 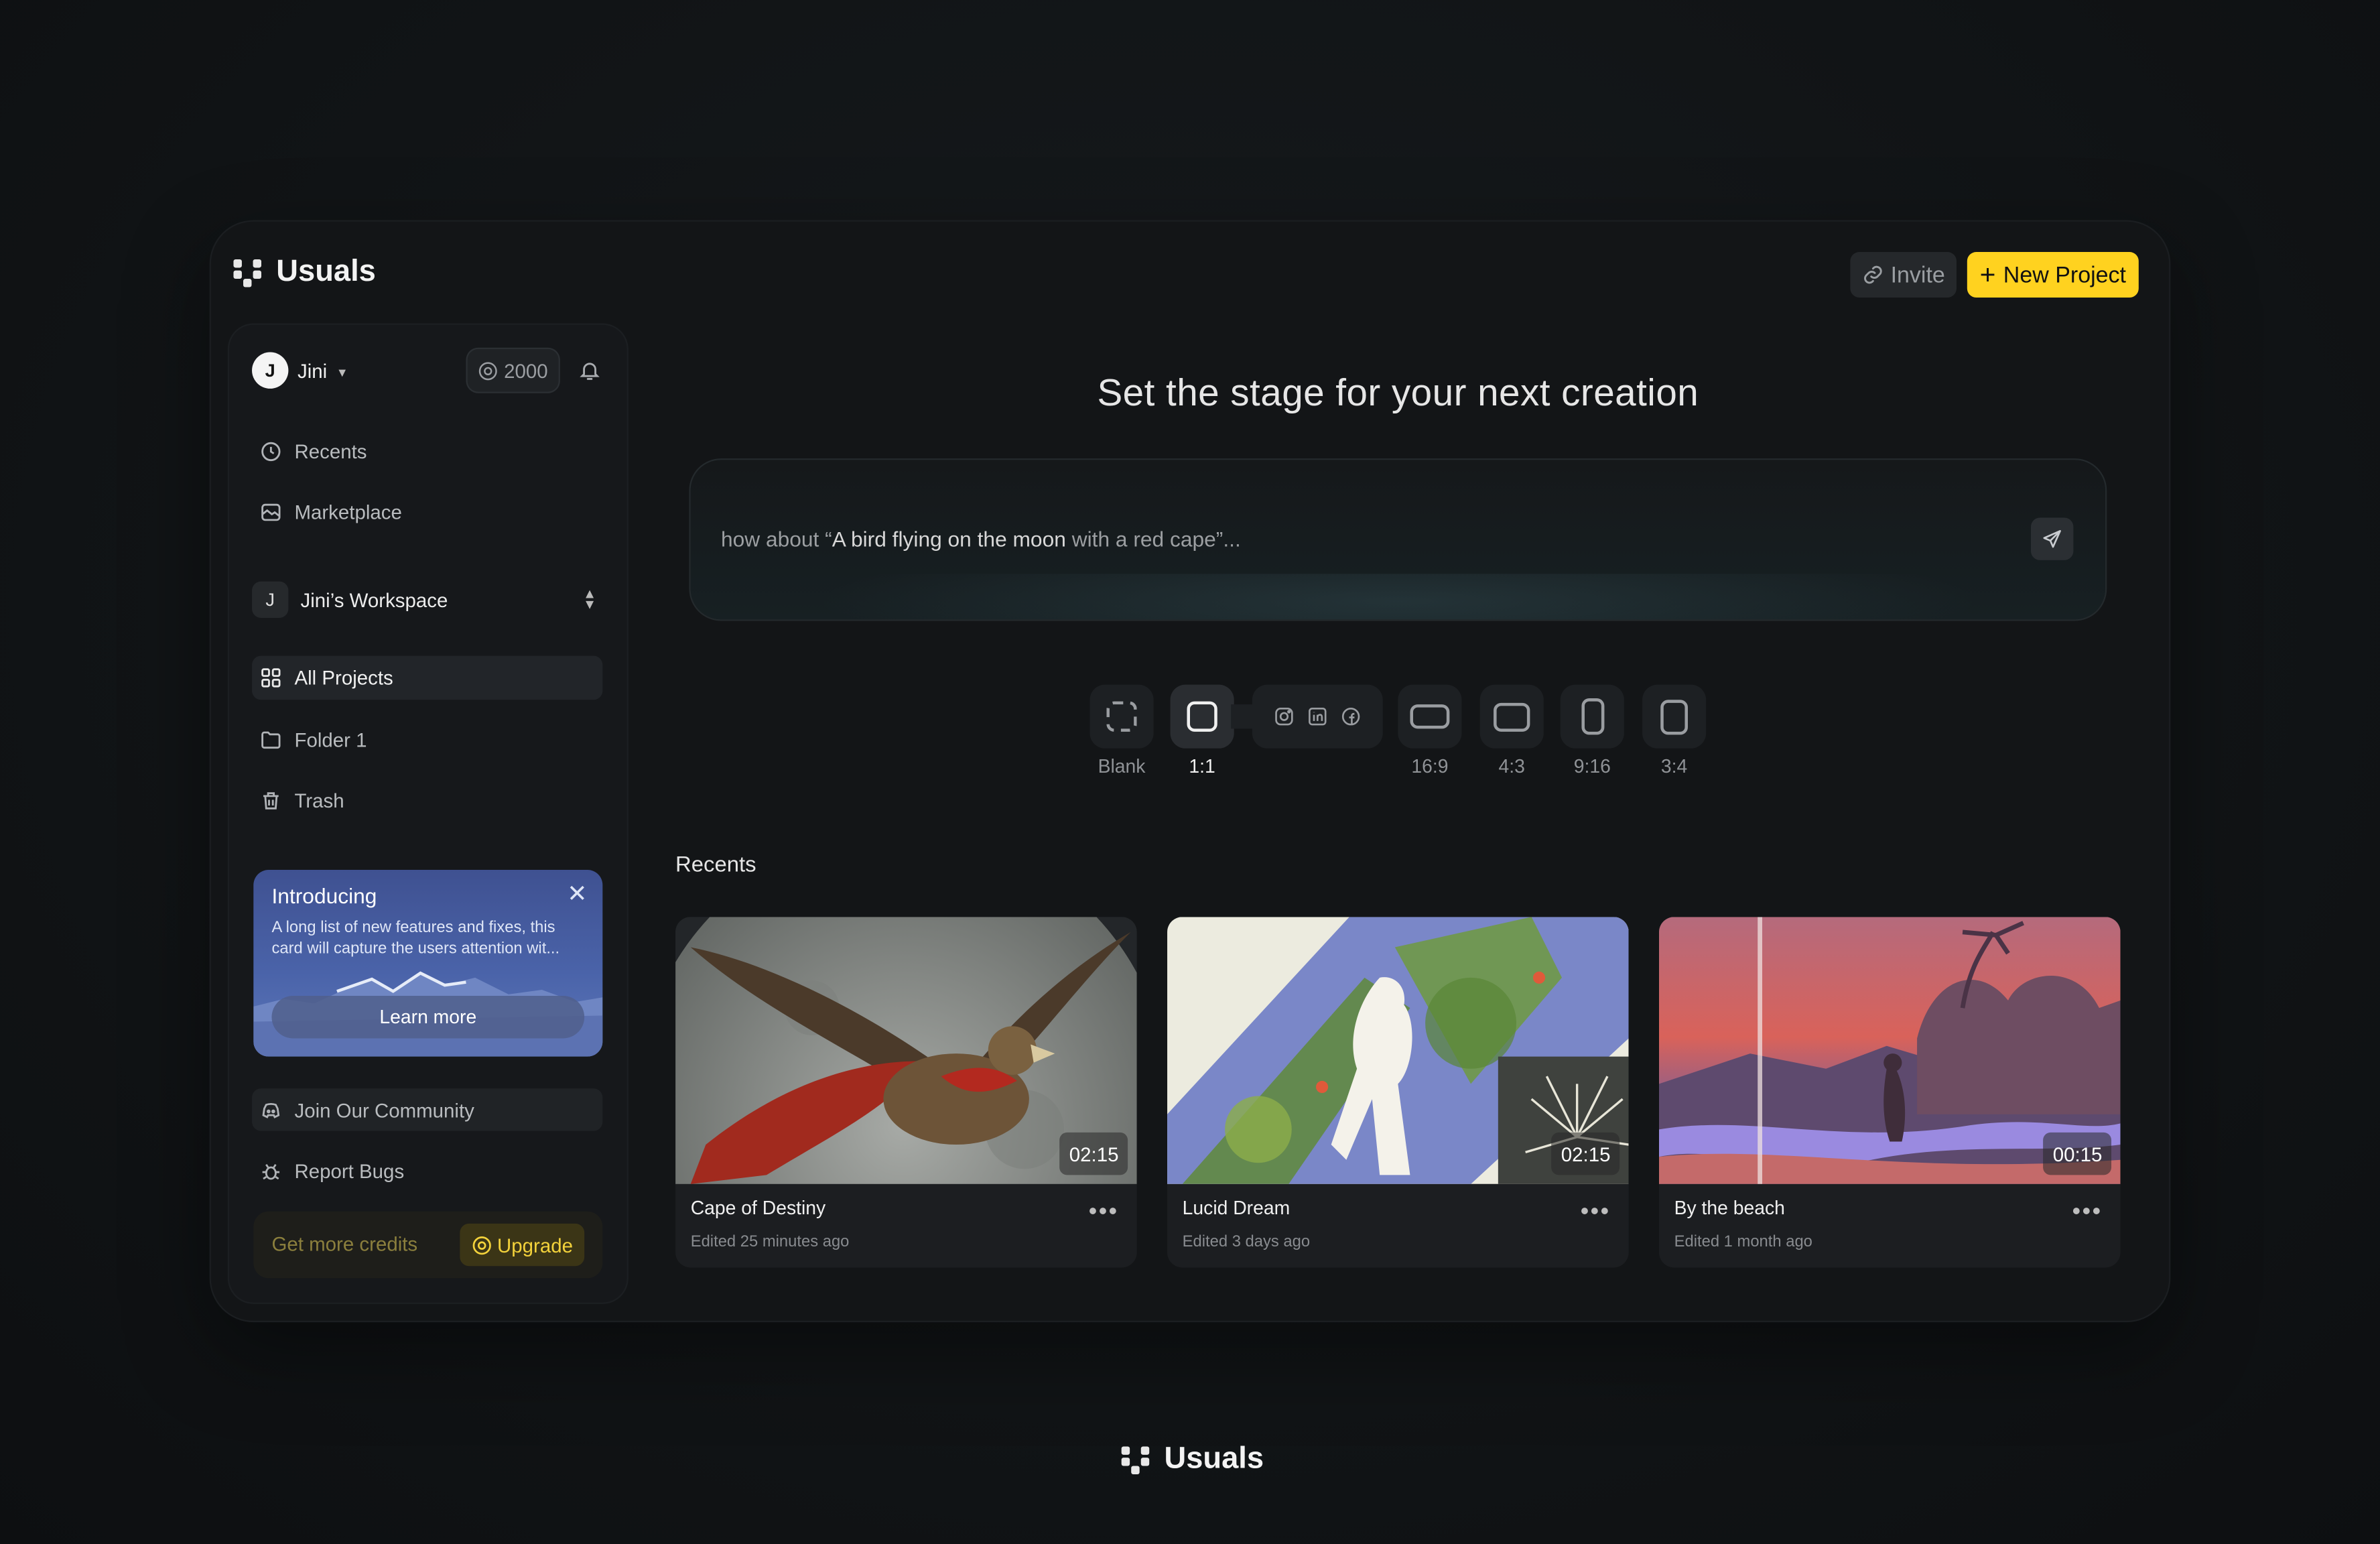 I want to click on prompt-glow, so click(x=1397, y=597).